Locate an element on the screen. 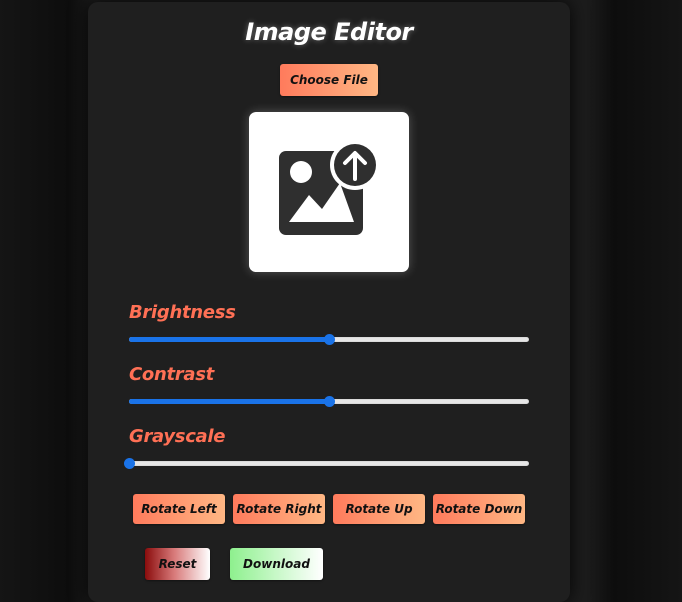  grayscale-slider is located at coordinates (326, 463).